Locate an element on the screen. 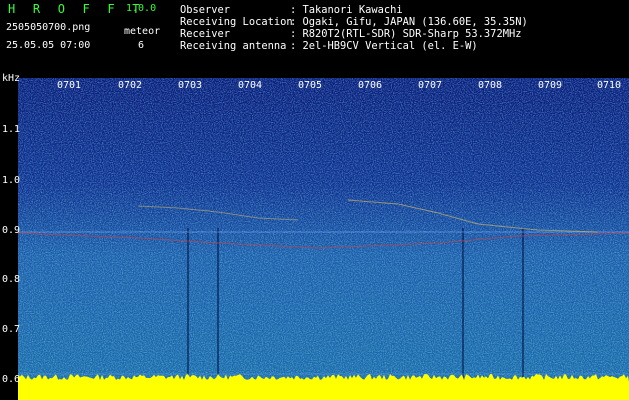  y-tick-label: 0.6 is located at coordinates (11, 379).